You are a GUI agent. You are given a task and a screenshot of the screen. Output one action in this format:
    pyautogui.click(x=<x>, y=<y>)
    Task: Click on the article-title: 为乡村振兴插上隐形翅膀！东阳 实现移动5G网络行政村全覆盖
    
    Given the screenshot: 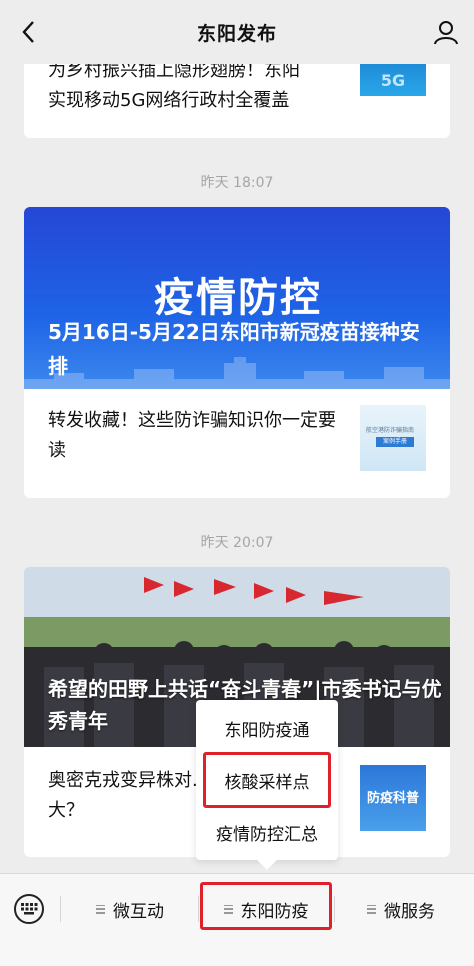 What is the action you would take?
    pyautogui.click(x=198, y=90)
    